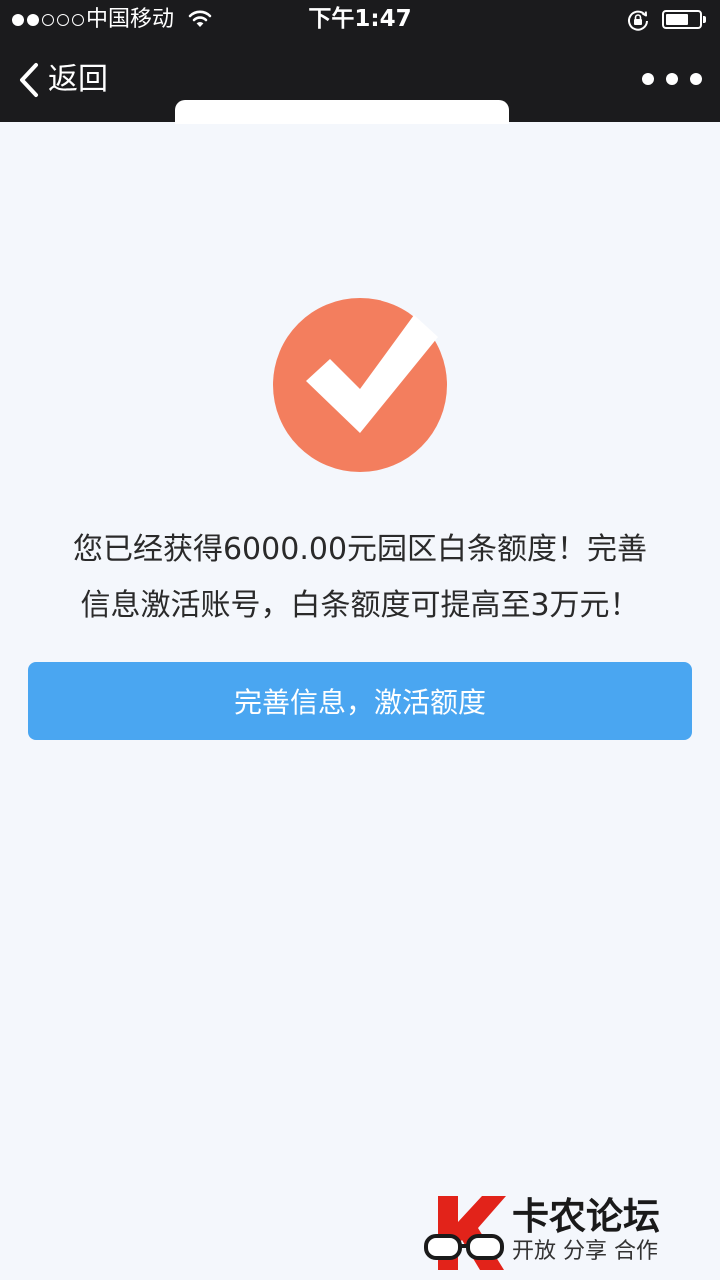 This screenshot has width=720, height=1280. What do you see at coordinates (360, 549) in the screenshot?
I see `message-line-1: 您已经获得6000.00元园区白条额度！完善` at bounding box center [360, 549].